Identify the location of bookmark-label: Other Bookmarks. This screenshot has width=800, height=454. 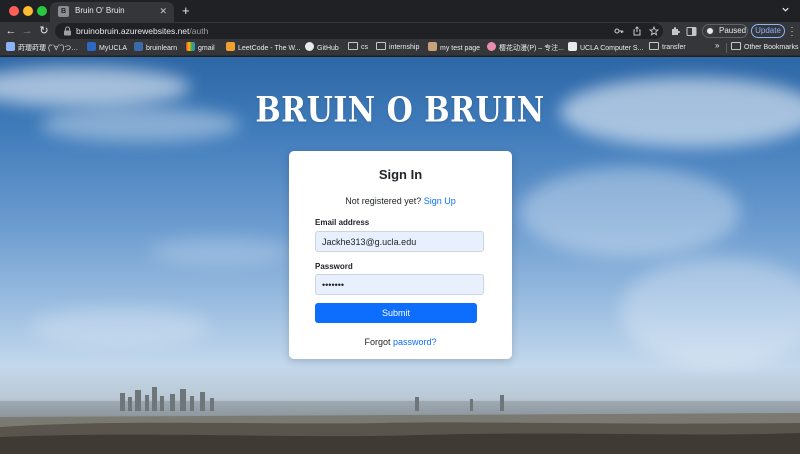
(771, 47).